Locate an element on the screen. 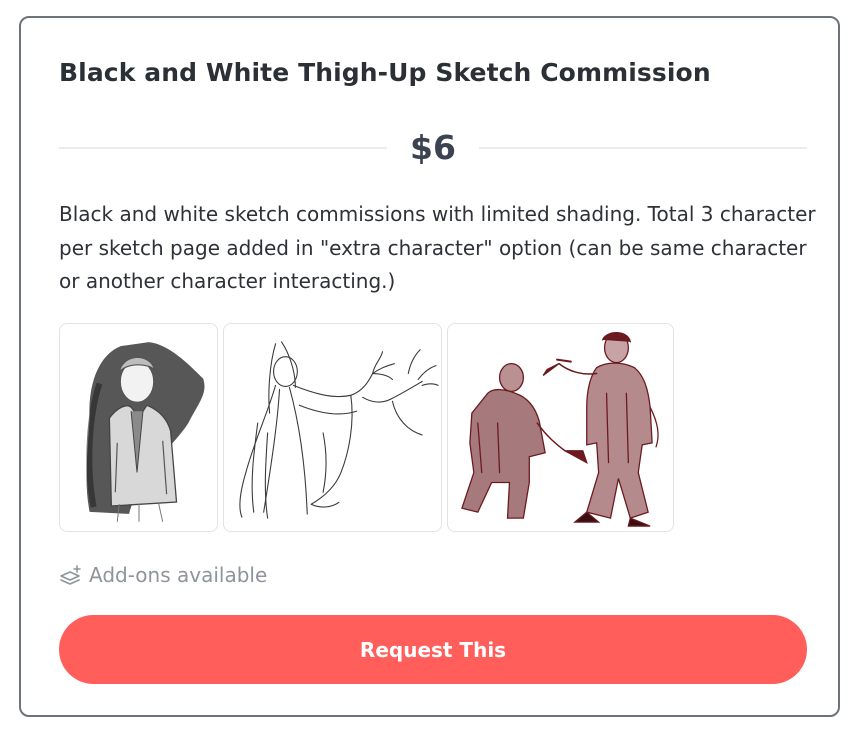 This screenshot has width=860, height=734. addons-label: Add-ons available is located at coordinates (178, 575).